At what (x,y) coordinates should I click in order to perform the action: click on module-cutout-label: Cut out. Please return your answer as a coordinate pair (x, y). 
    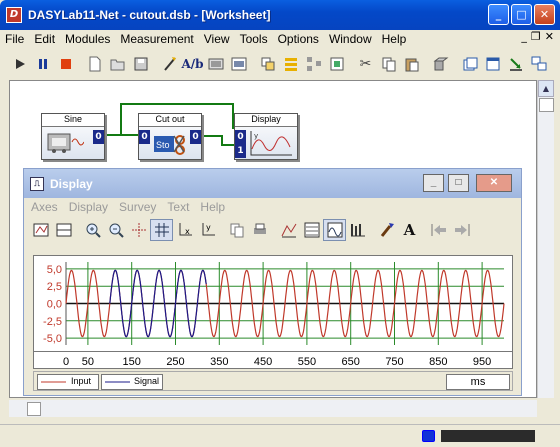
    Looking at the image, I should click on (170, 120).